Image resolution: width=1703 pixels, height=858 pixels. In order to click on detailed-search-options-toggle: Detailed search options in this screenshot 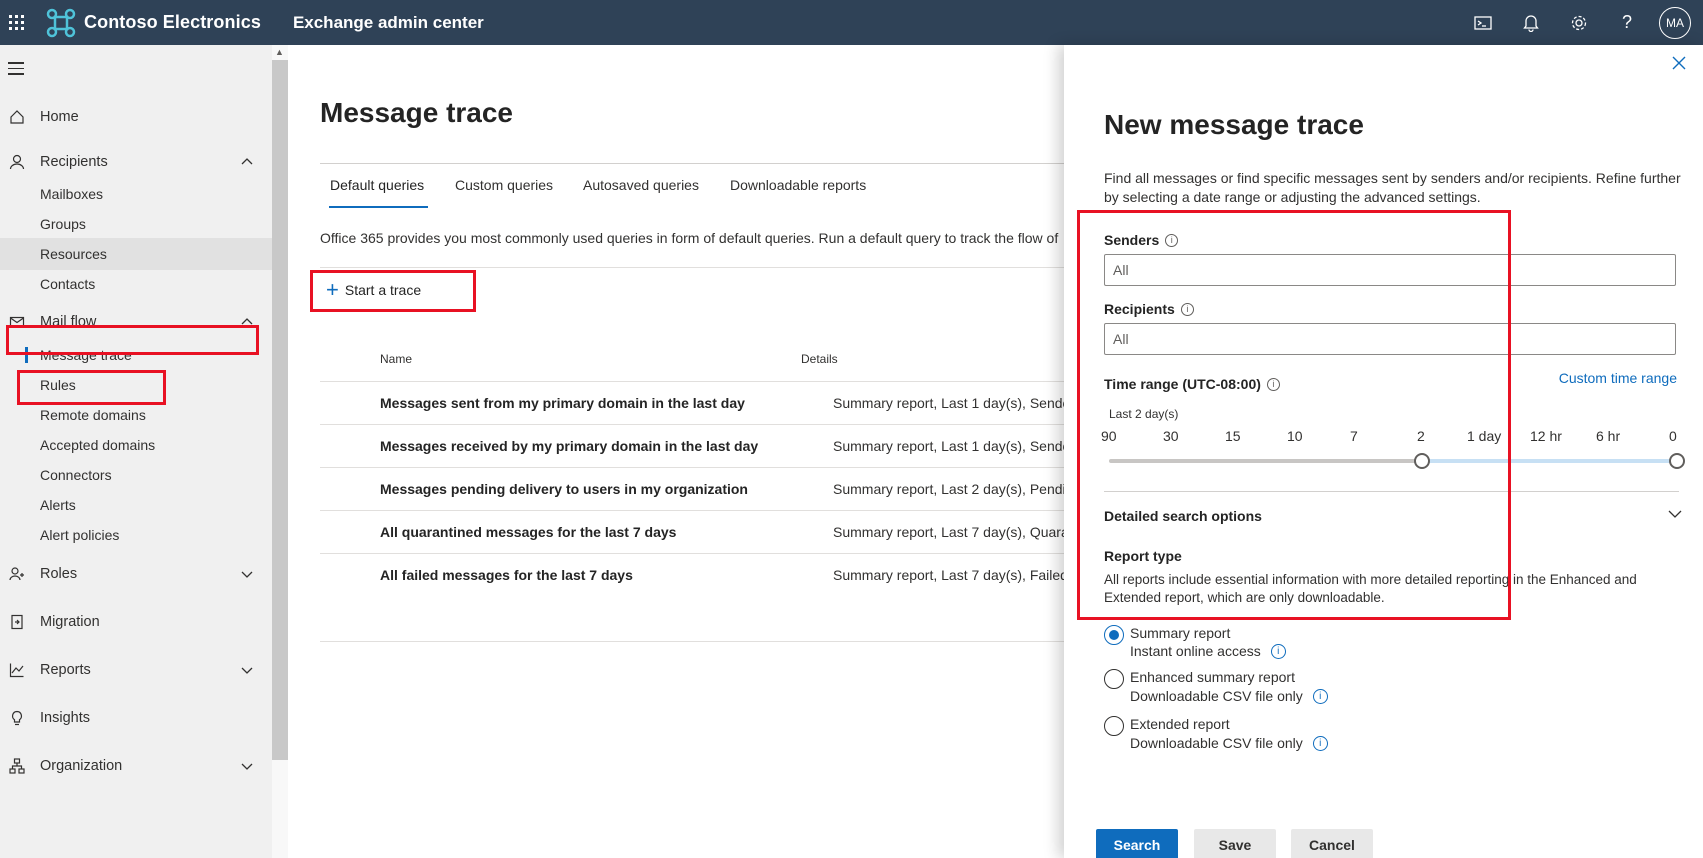, I will do `click(1183, 516)`.